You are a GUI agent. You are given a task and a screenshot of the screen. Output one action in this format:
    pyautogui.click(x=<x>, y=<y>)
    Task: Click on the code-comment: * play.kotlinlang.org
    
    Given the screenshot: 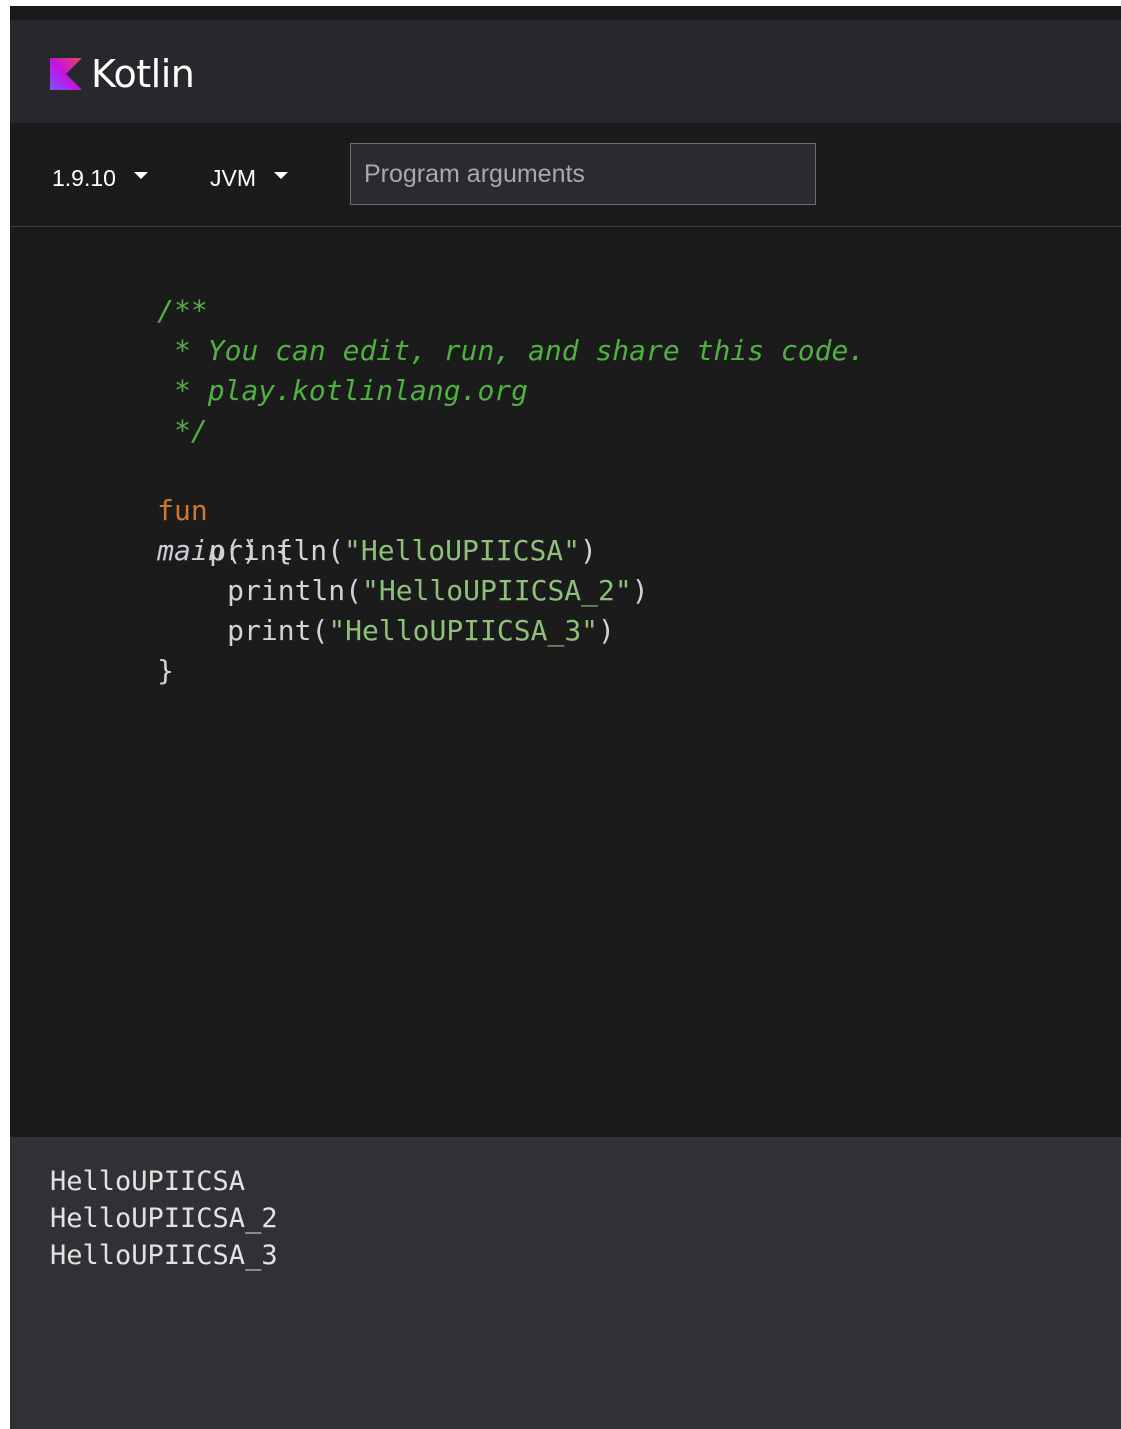 What is the action you would take?
    pyautogui.click(x=343, y=390)
    